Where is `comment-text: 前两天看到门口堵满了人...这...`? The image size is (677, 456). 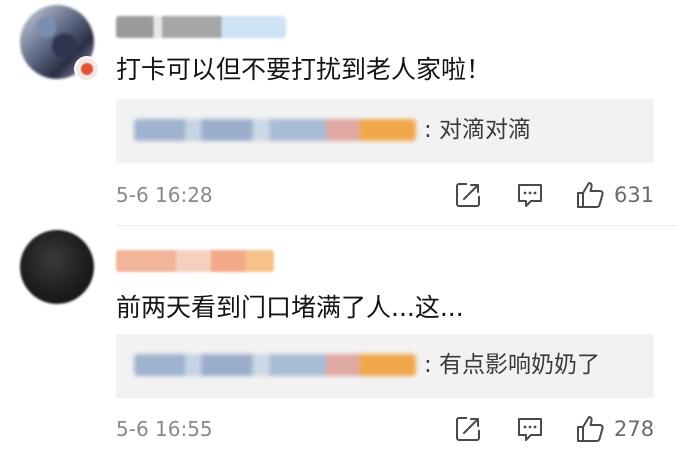
comment-text: 前两天看到门口堵满了人...这... is located at coordinates (290, 307).